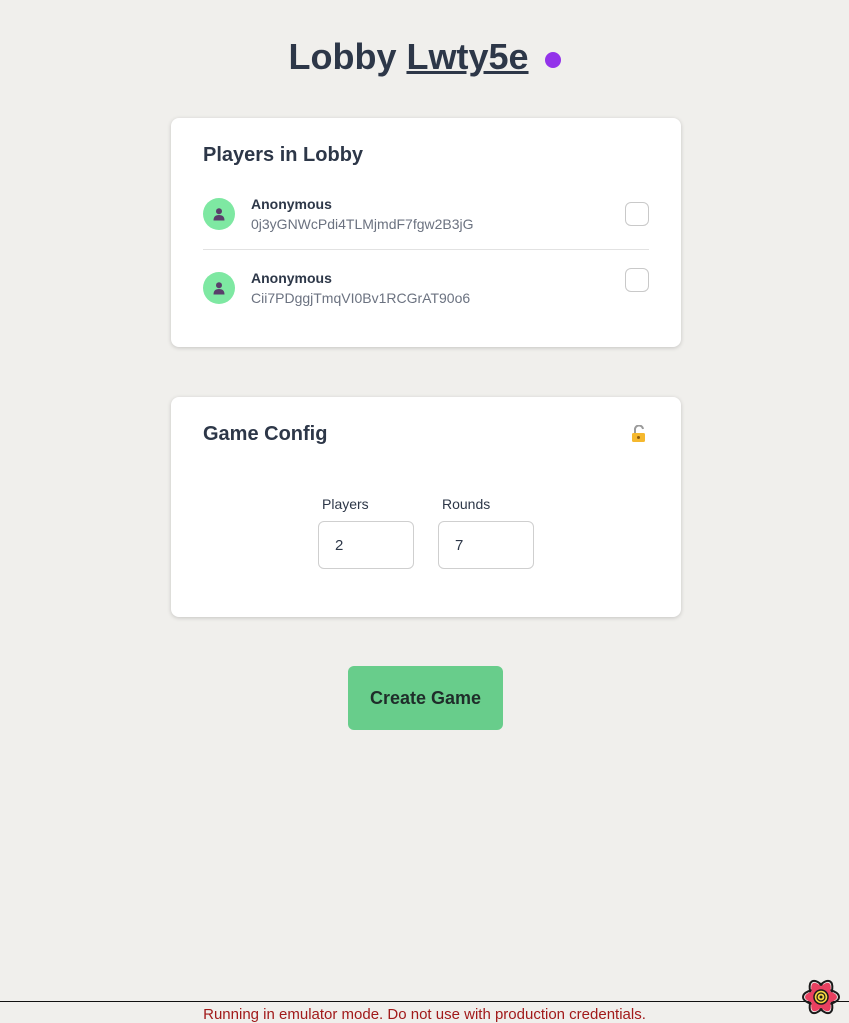 The image size is (849, 1023). What do you see at coordinates (466, 504) in the screenshot?
I see `rounds-field-label: Rounds` at bounding box center [466, 504].